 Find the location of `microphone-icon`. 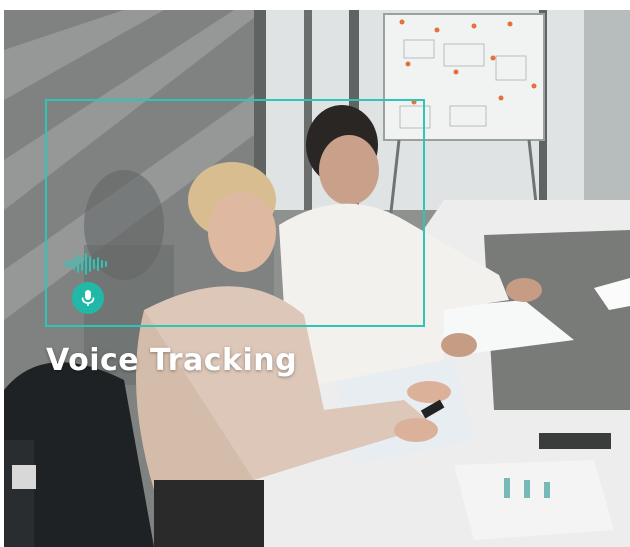

microphone-icon is located at coordinates (88, 298).